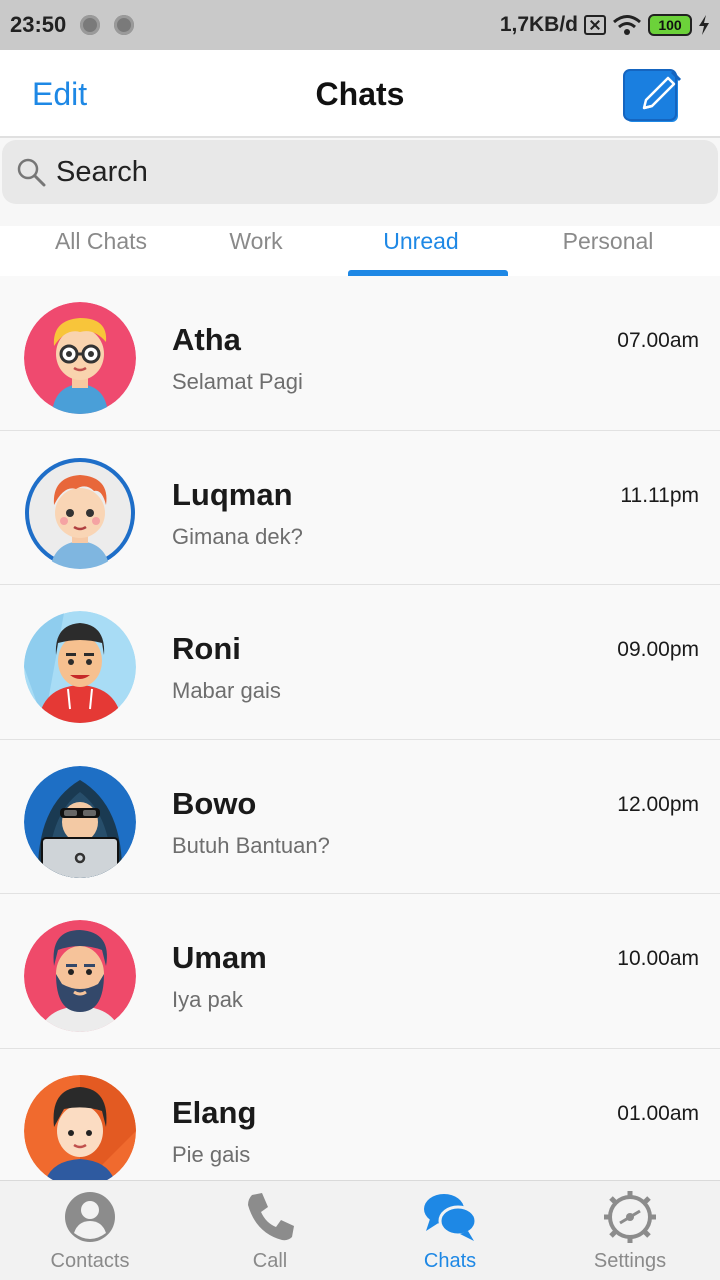 This screenshot has height=1280, width=720. Describe the element at coordinates (219, 957) in the screenshot. I see `contact-name: Umam` at that location.